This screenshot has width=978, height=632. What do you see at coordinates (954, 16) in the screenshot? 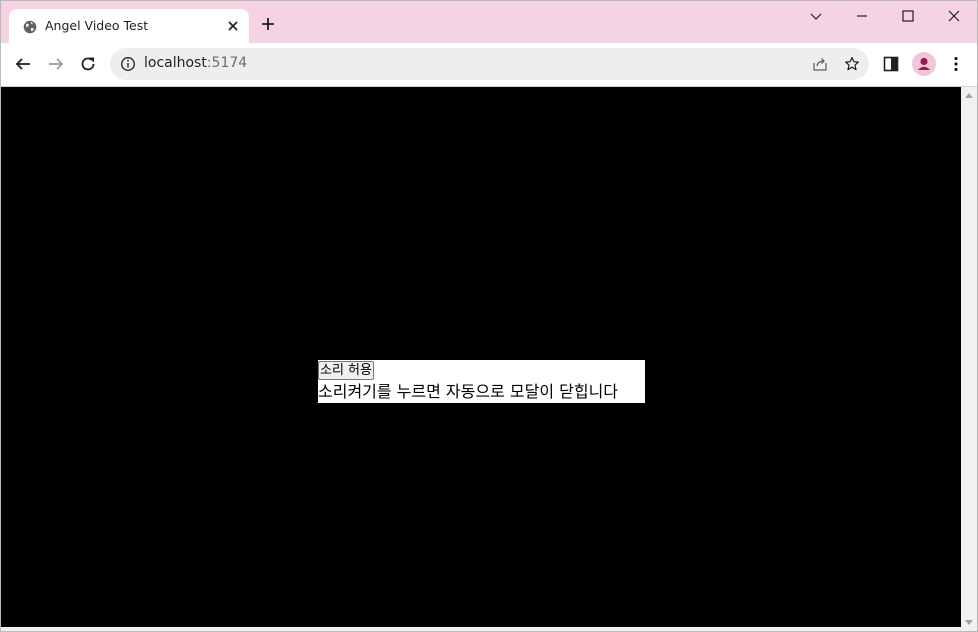
I see `close-window-icon` at bounding box center [954, 16].